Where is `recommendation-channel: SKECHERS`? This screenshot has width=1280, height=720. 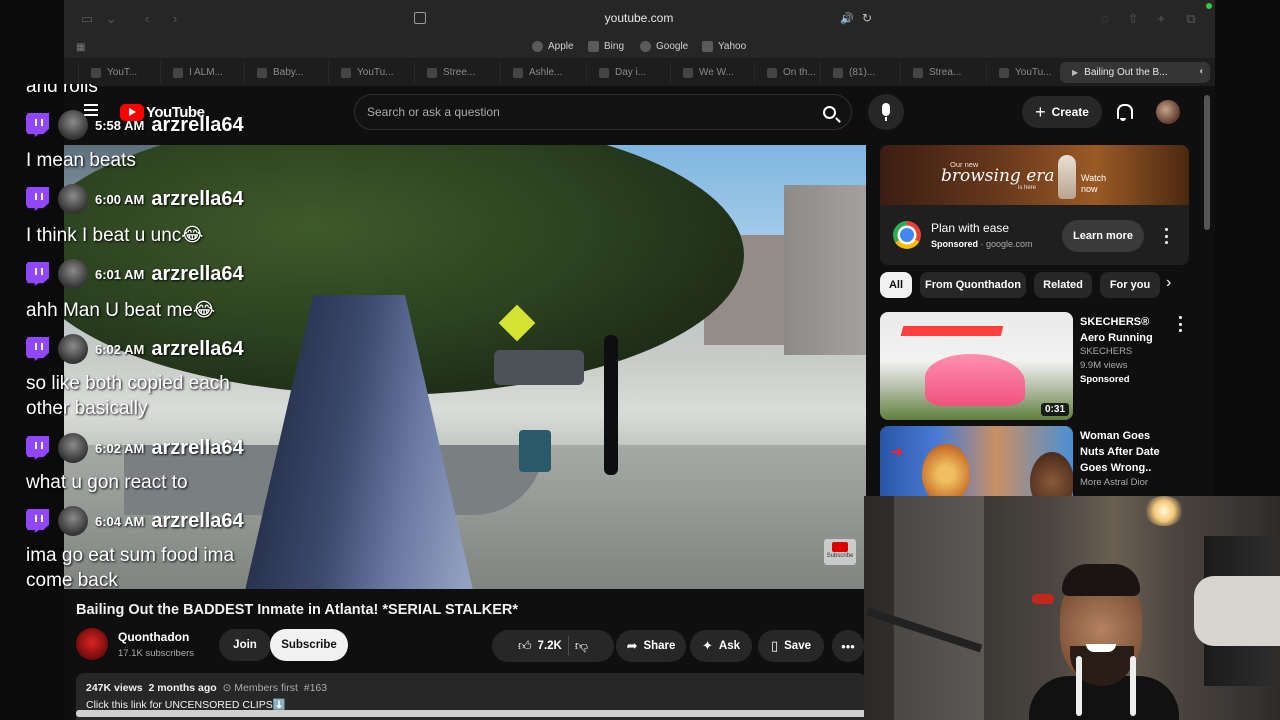 recommendation-channel: SKECHERS is located at coordinates (1106, 351).